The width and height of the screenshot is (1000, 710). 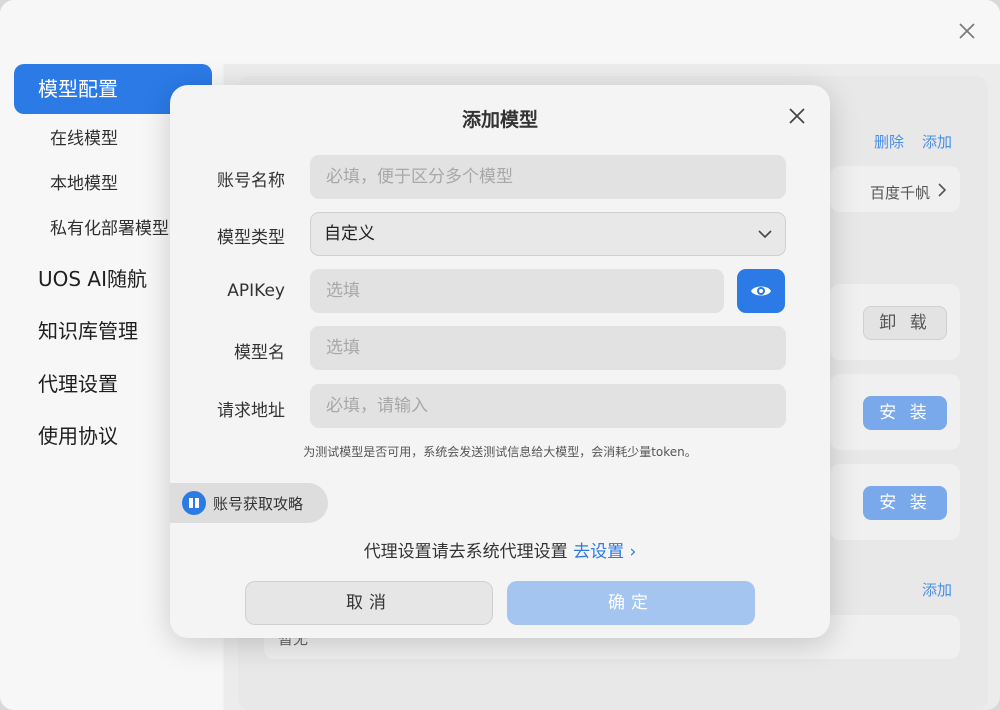 What do you see at coordinates (194, 503) in the screenshot?
I see `book-icon` at bounding box center [194, 503].